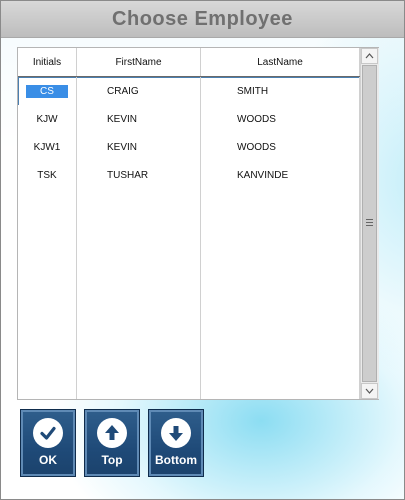 The width and height of the screenshot is (405, 500). I want to click on grid-header: Initials FirstName LastName, so click(189, 63).